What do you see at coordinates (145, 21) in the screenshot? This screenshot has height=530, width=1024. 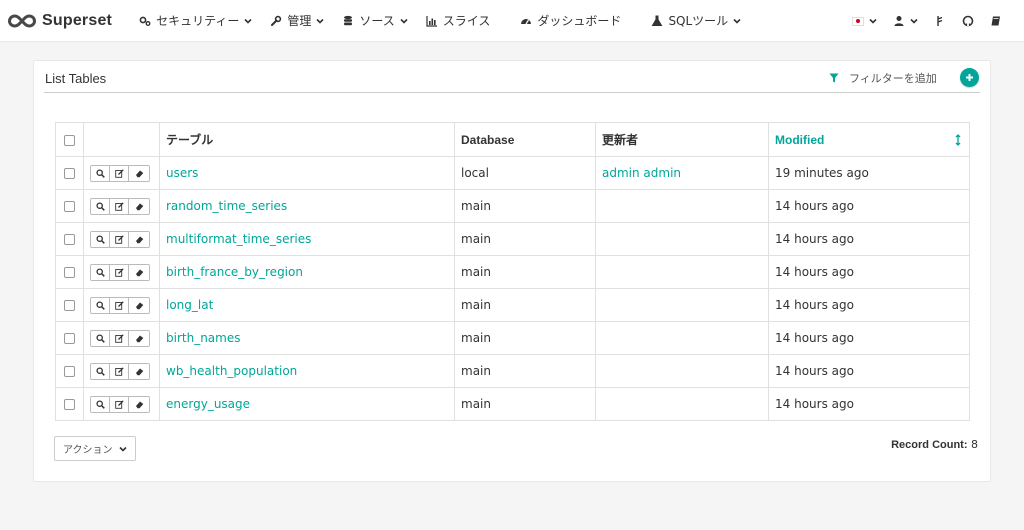 I see `gears-icon` at bounding box center [145, 21].